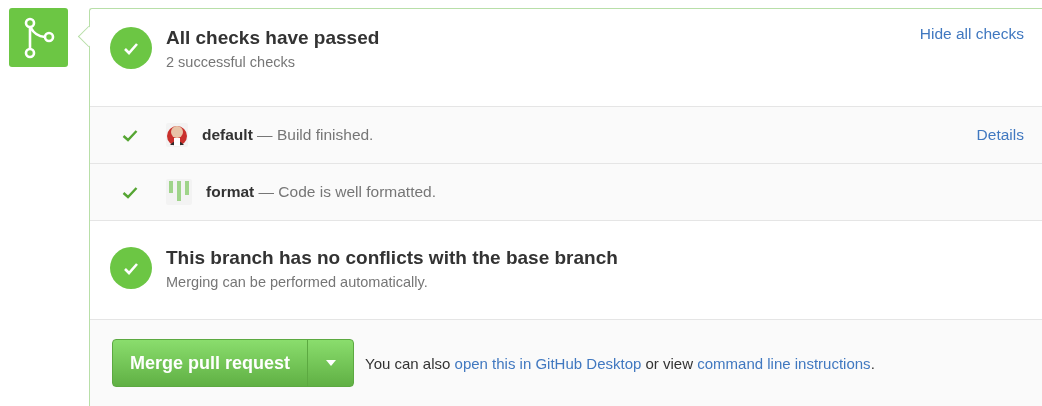  What do you see at coordinates (321, 192) in the screenshot?
I see `check-status: format — Code is well formatted.` at bounding box center [321, 192].